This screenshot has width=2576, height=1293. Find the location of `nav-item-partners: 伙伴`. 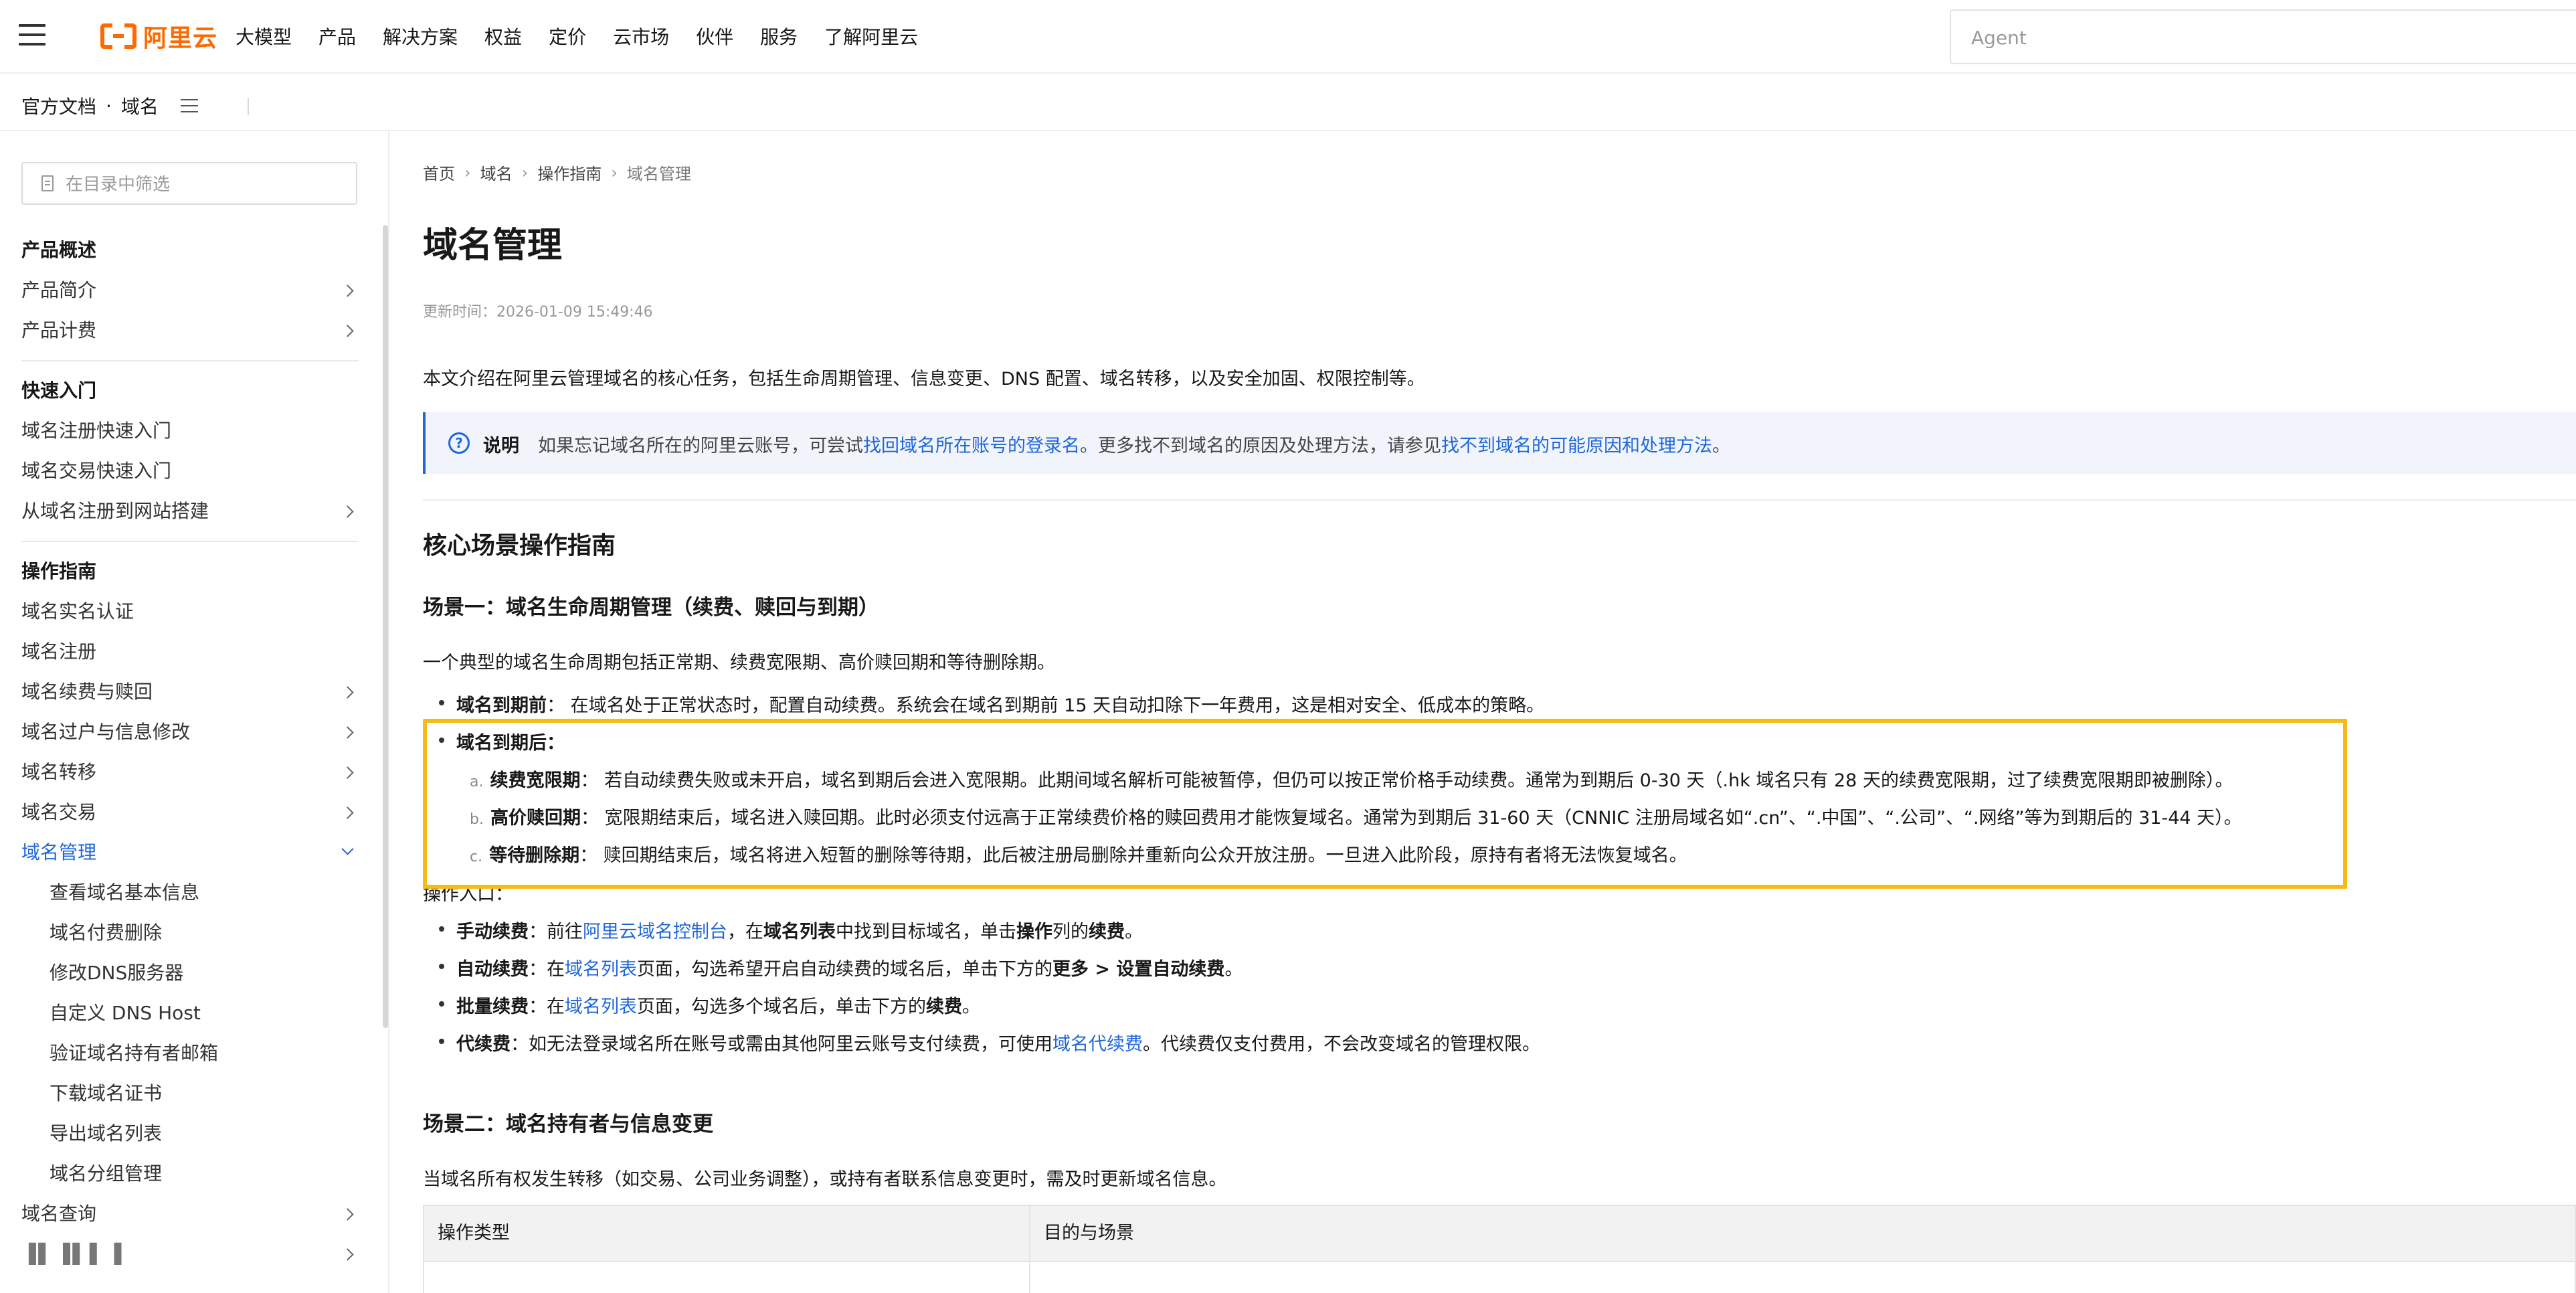

nav-item-partners: 伙伴 is located at coordinates (714, 36).